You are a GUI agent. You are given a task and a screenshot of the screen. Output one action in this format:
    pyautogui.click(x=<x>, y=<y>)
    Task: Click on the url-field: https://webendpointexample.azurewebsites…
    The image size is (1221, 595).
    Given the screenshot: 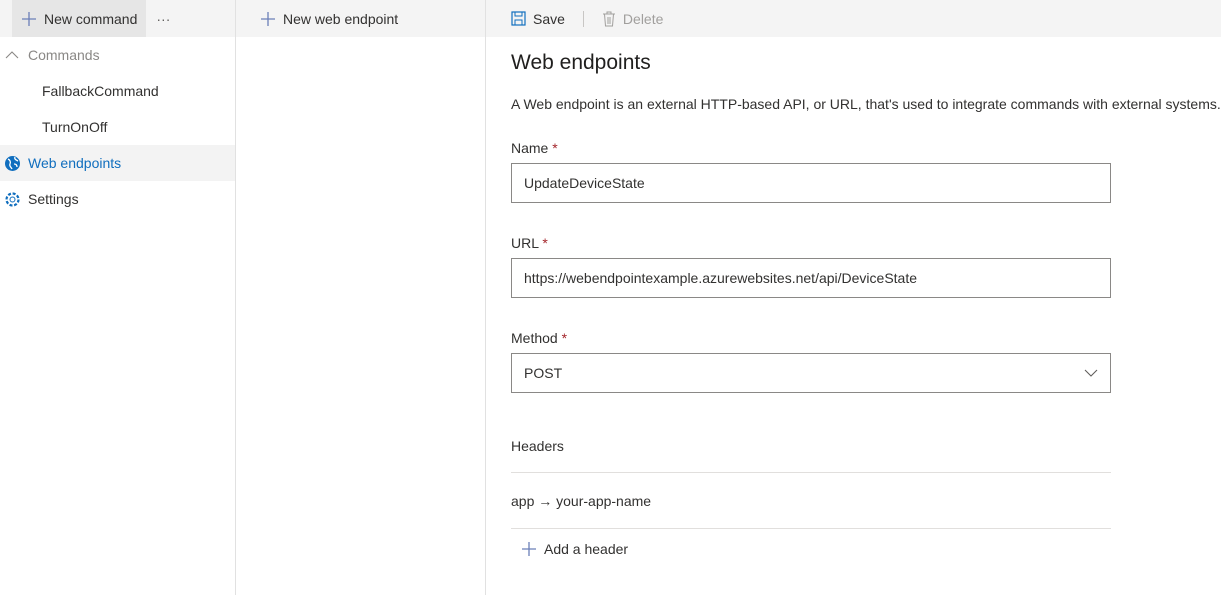 What is the action you would take?
    pyautogui.click(x=811, y=278)
    